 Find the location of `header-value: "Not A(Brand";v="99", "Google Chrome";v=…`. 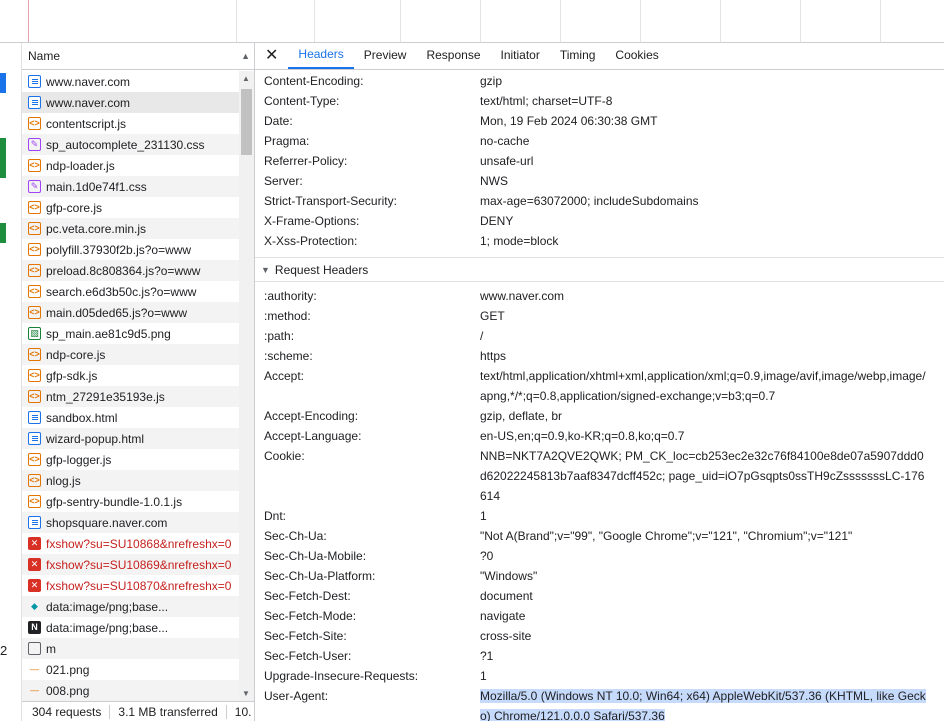

header-value: "Not A(Brand";v="99", "Google Chrome";v=… is located at coordinates (705, 536).